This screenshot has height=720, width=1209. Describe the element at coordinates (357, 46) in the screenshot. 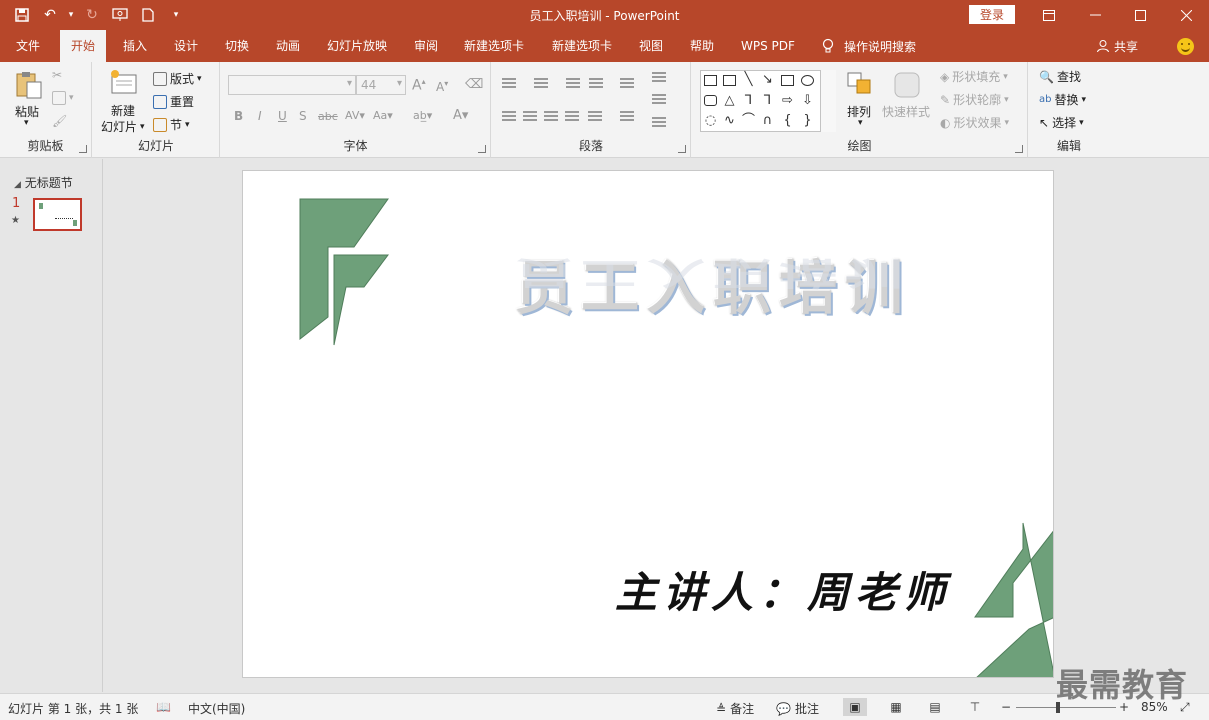

I see `tab-slideshow: 幻灯片放映` at that location.